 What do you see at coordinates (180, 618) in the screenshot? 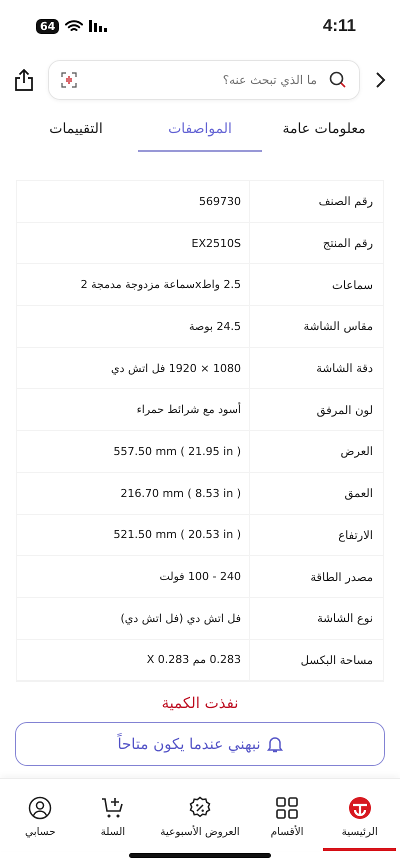
I see `spec-value: فل اتش دي (فل اتش دي)` at bounding box center [180, 618].